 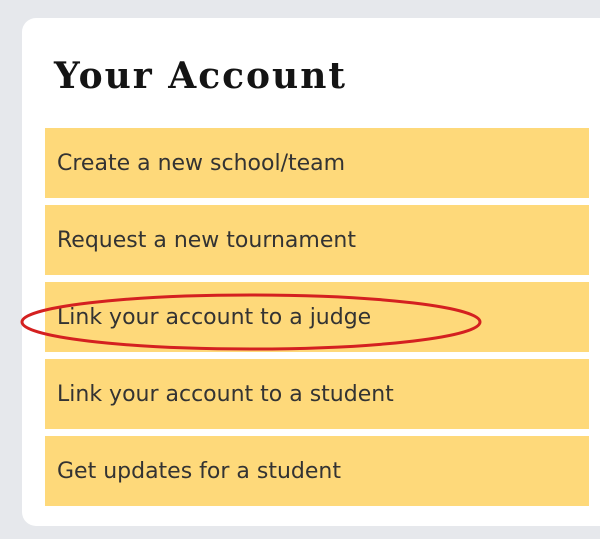 I want to click on menu-item-link-student: Link your account to a student, so click(x=317, y=394).